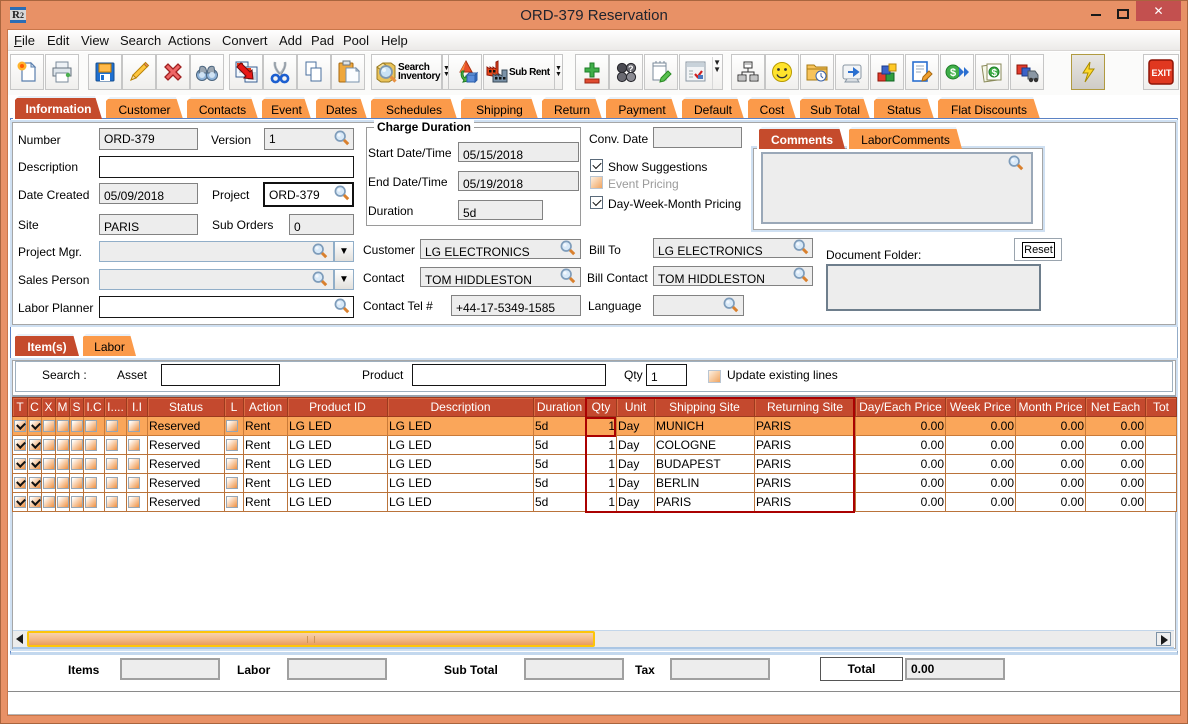 This screenshot has height=724, width=1188. I want to click on svg-text: EXIT, so click(1162, 73).